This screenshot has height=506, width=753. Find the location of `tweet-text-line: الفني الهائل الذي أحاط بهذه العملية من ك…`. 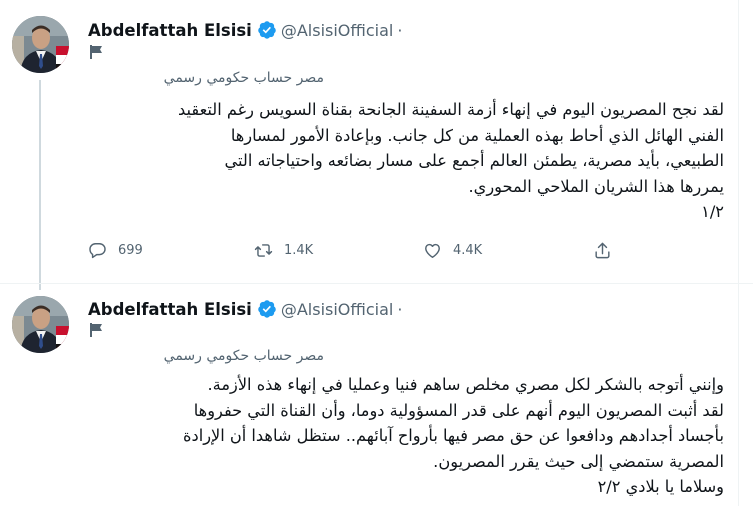

tweet-text-line: الفني الهائل الذي أحاط بهذه العملية من ك… is located at coordinates (477, 135).